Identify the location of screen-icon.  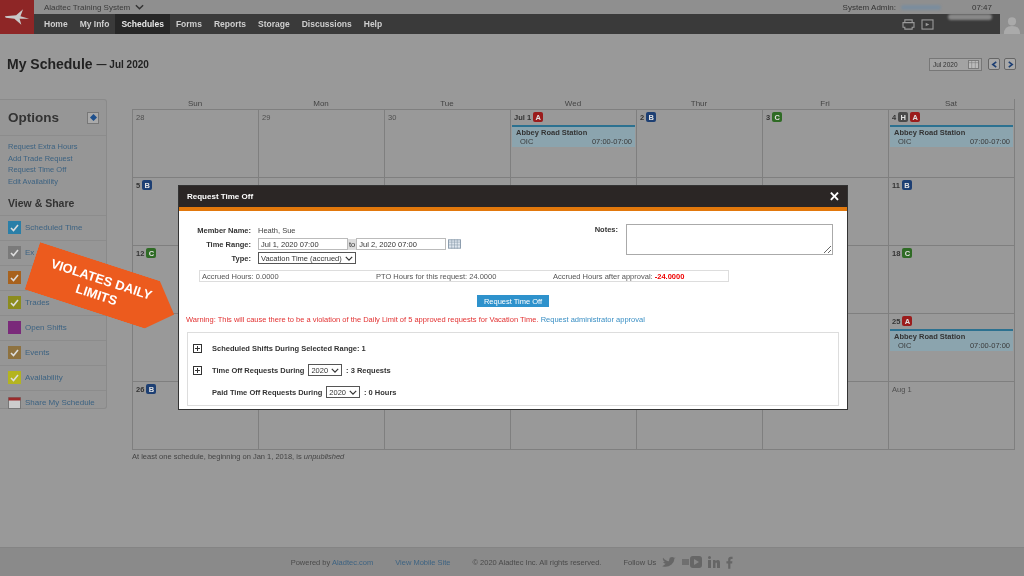
(927, 24).